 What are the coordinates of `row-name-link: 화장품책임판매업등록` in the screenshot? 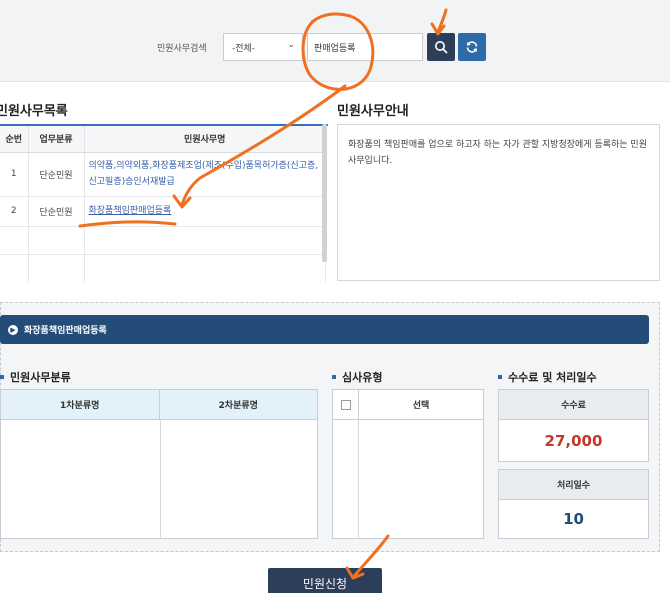 It's located at (130, 211).